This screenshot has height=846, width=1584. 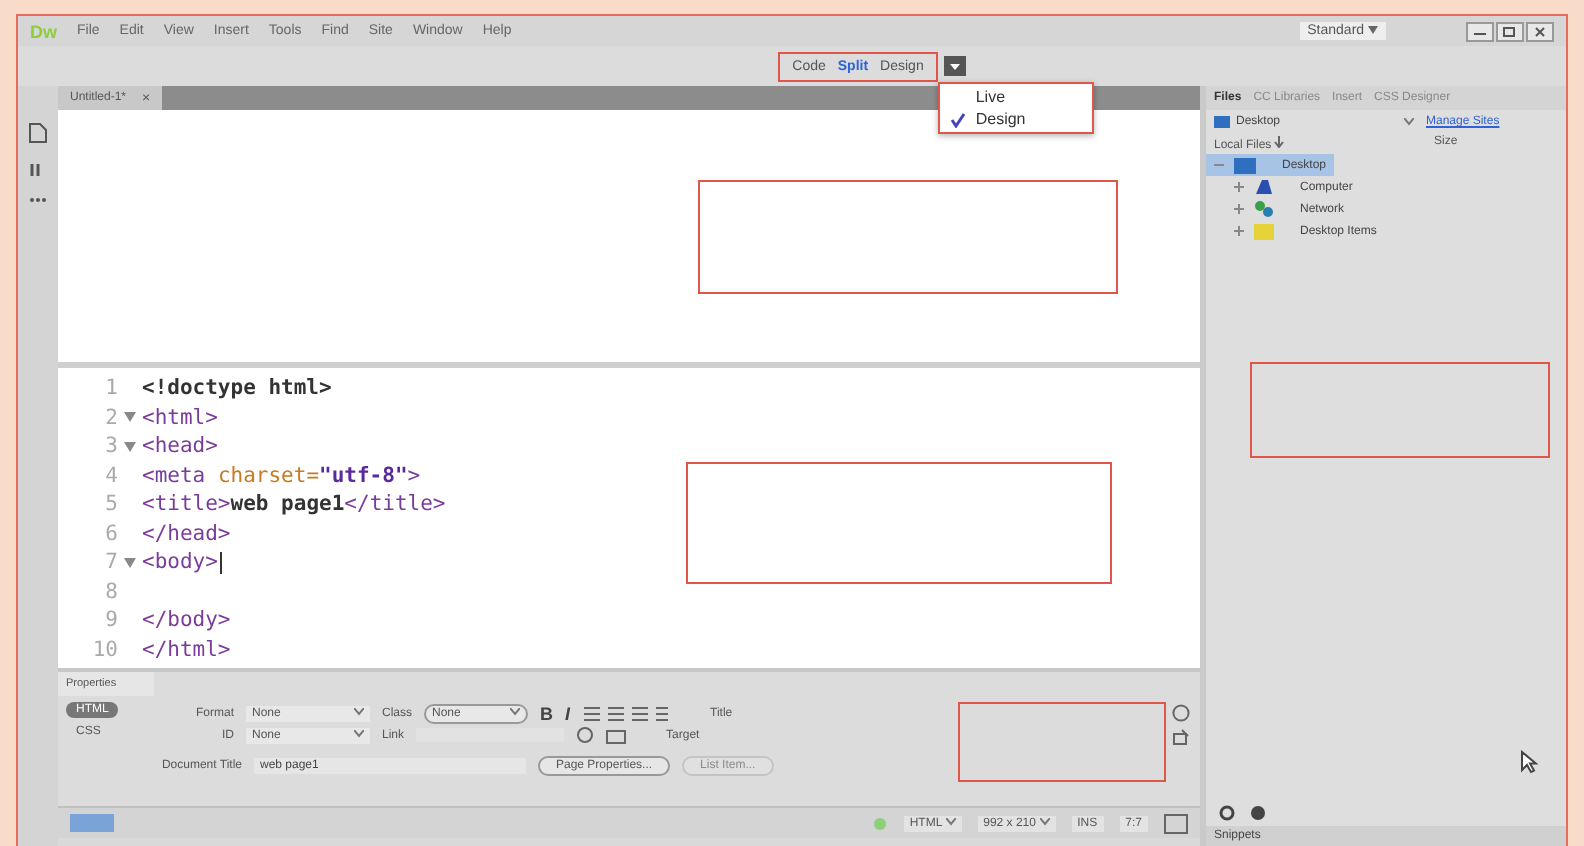 What do you see at coordinates (43, 31) in the screenshot?
I see `app-logo: Dw` at bounding box center [43, 31].